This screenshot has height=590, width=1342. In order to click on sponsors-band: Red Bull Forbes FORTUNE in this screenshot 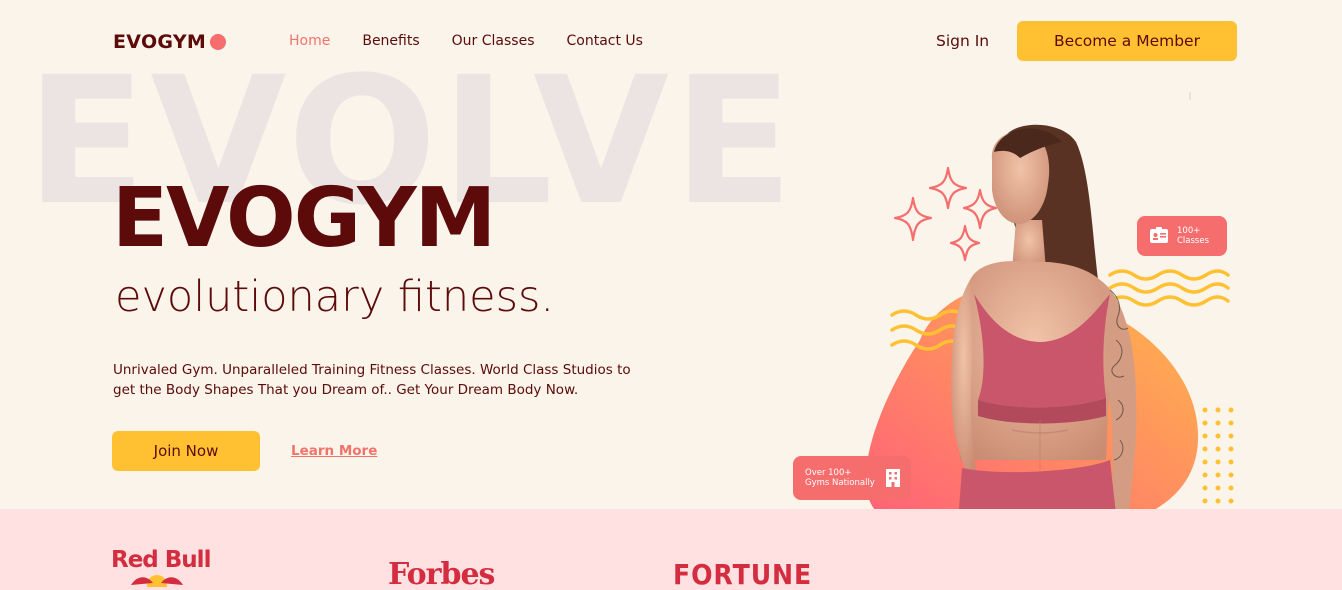, I will do `click(671, 549)`.